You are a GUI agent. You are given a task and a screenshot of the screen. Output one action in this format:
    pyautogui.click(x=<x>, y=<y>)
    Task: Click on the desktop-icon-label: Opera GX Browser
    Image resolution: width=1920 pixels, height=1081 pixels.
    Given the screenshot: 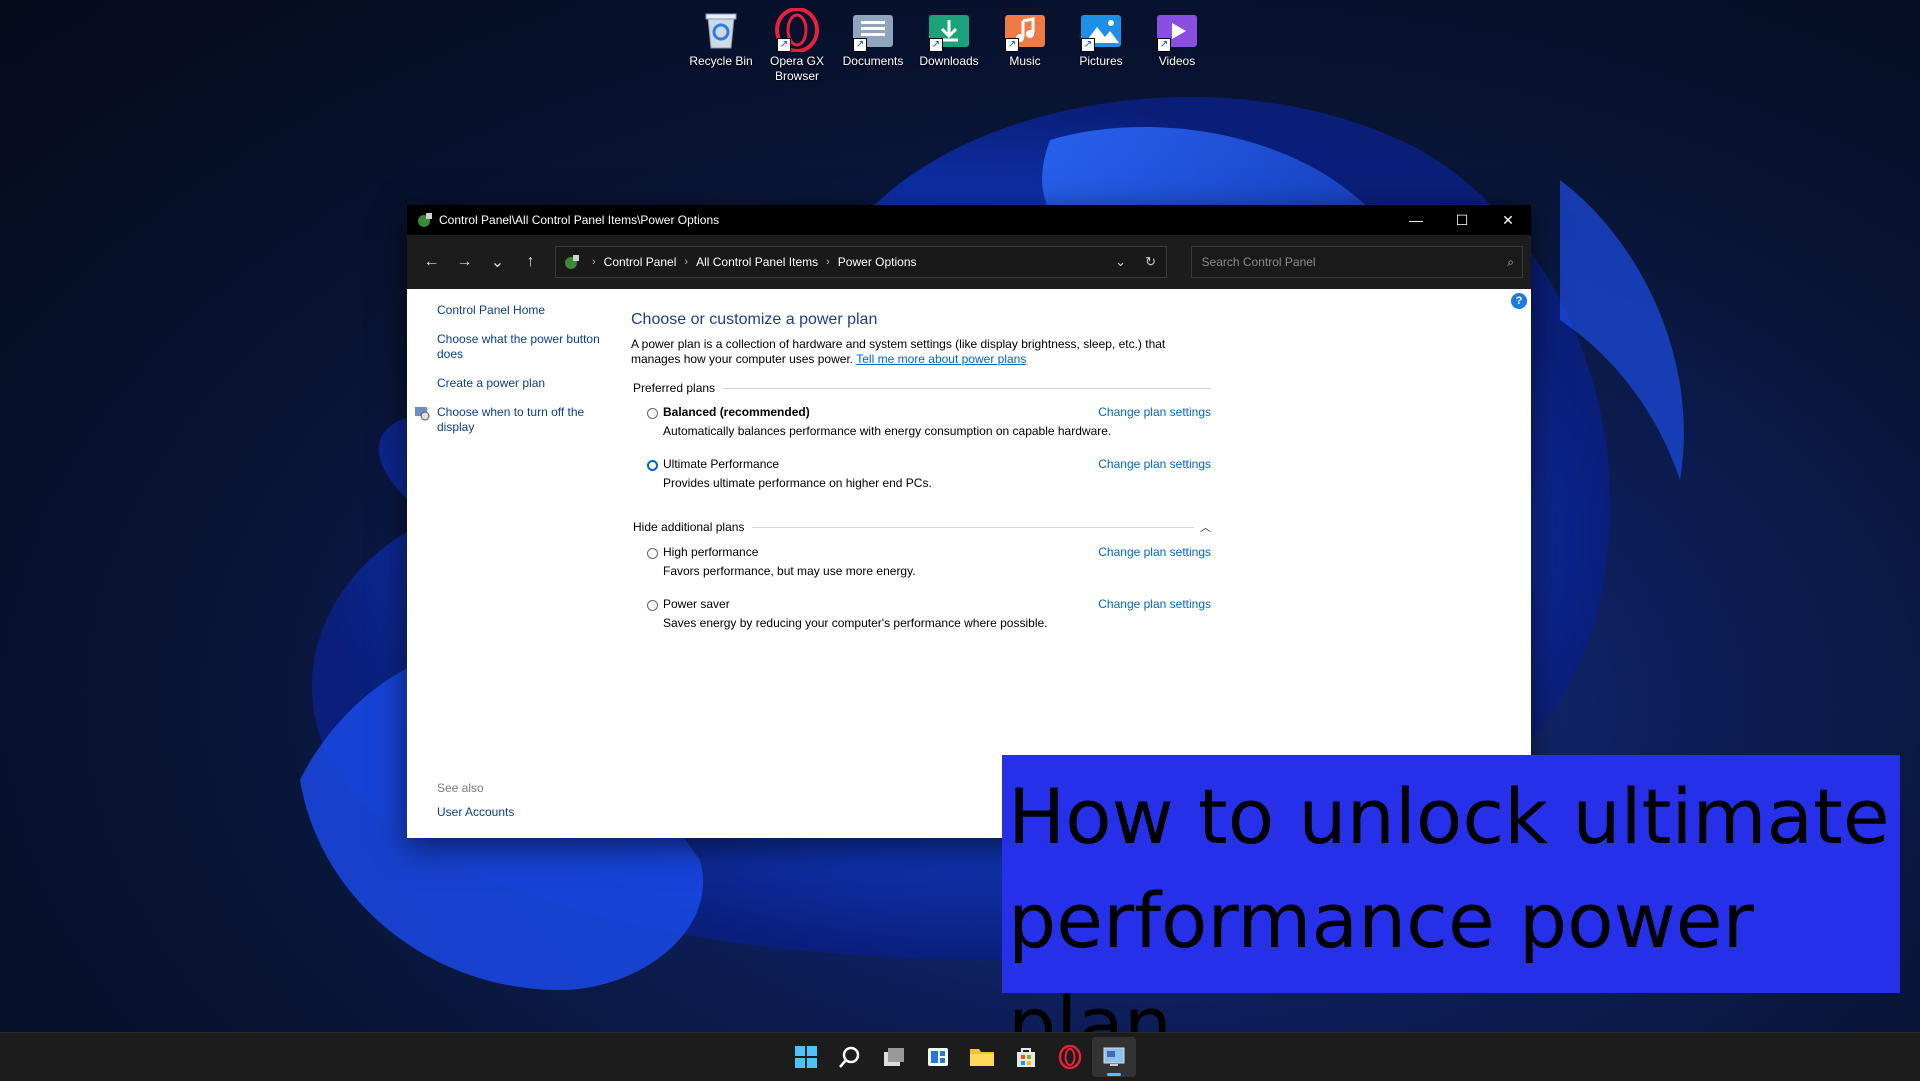 What is the action you would take?
    pyautogui.click(x=797, y=68)
    